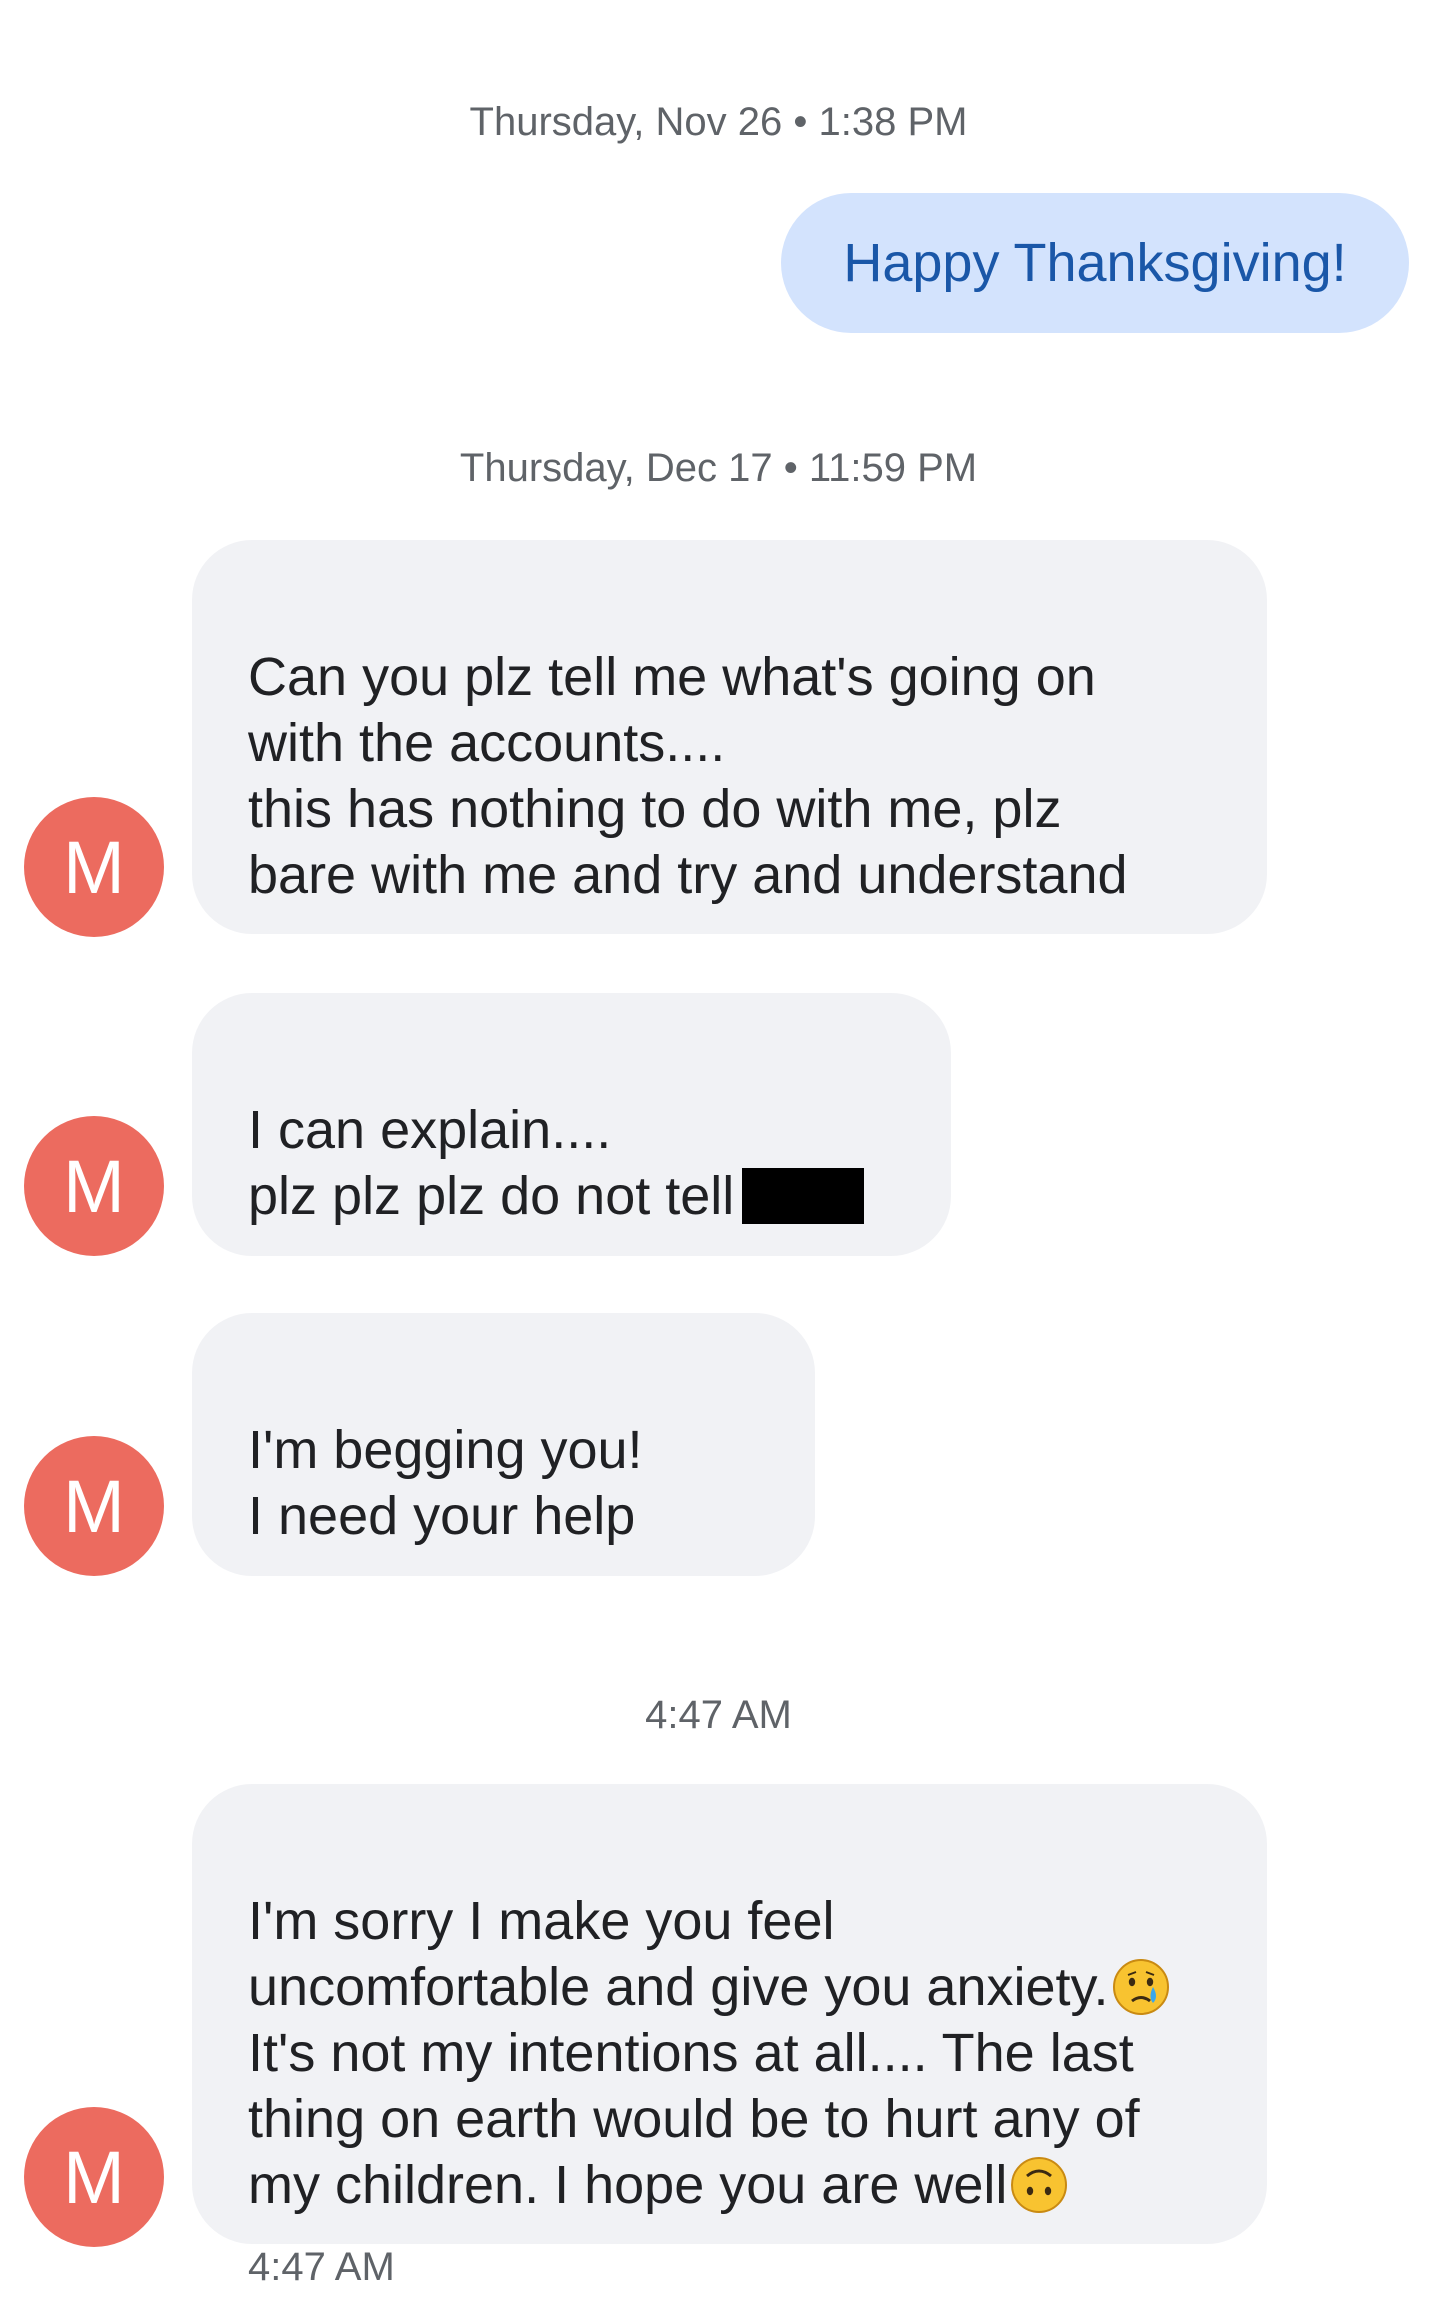  Describe the element at coordinates (803, 1196) in the screenshot. I see `redaction-box` at that location.